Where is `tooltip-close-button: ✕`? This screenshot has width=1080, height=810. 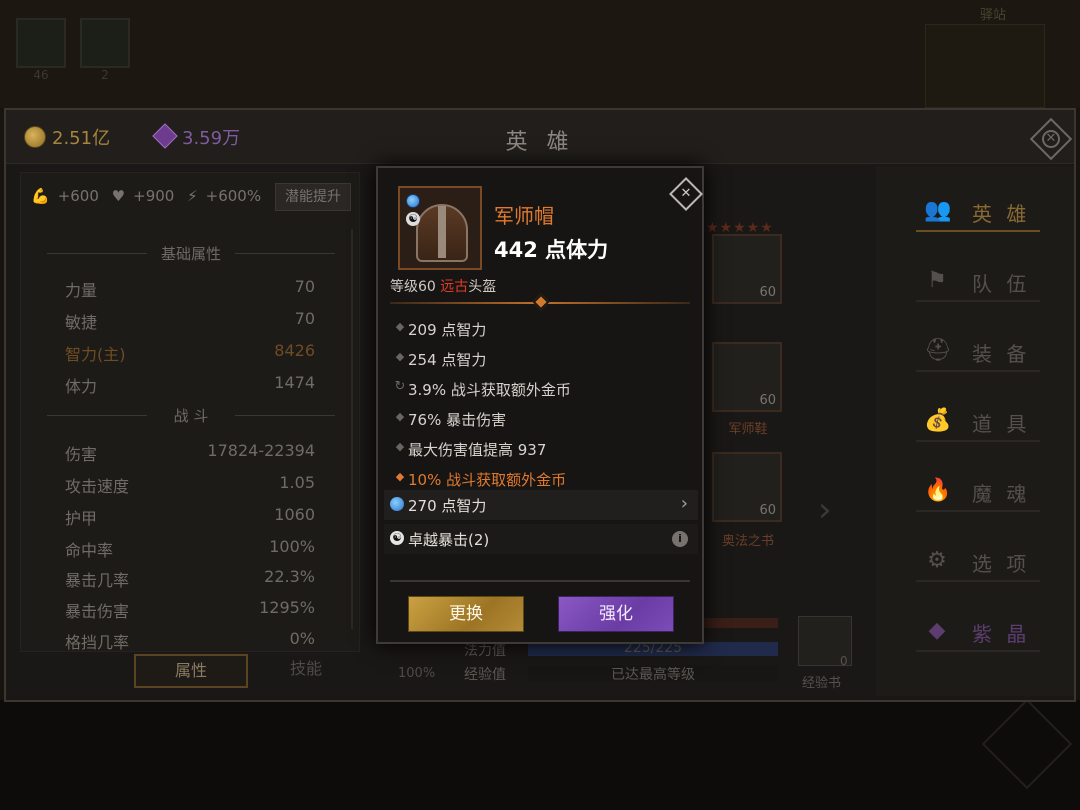
tooltip-close-button: ✕ is located at coordinates (686, 194).